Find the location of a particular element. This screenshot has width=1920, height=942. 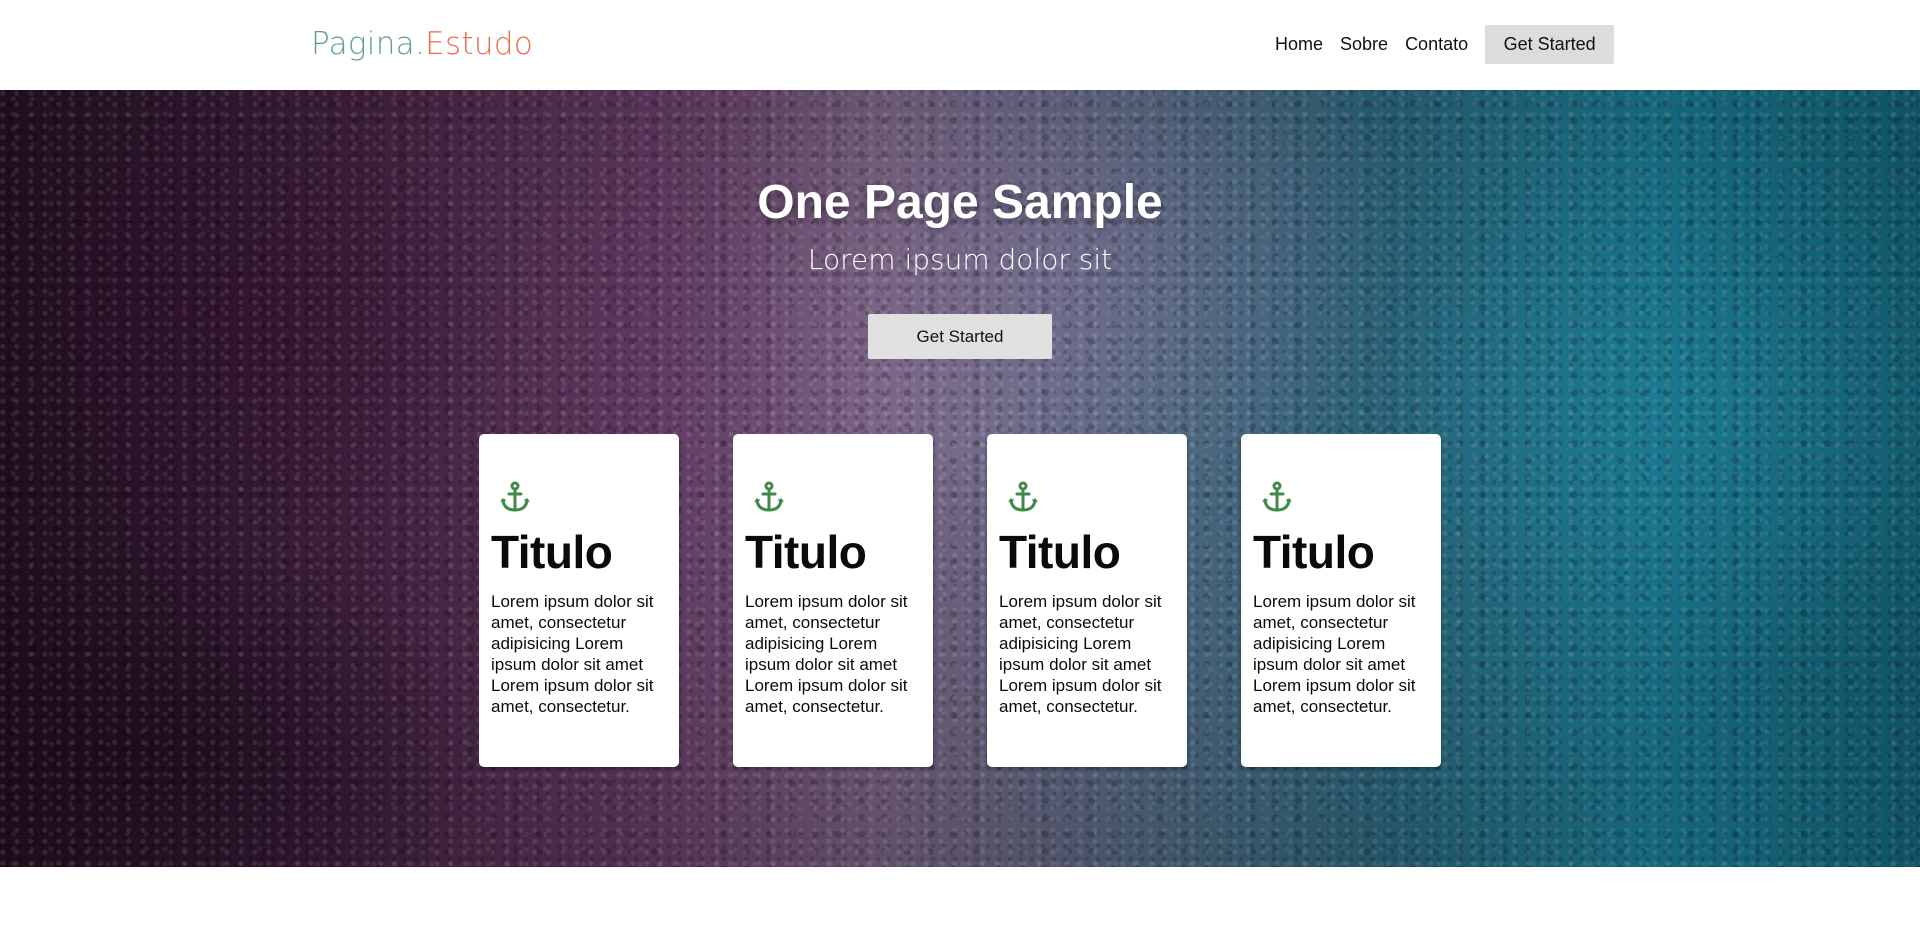

logo-part-1: Pagina. is located at coordinates (368, 44).